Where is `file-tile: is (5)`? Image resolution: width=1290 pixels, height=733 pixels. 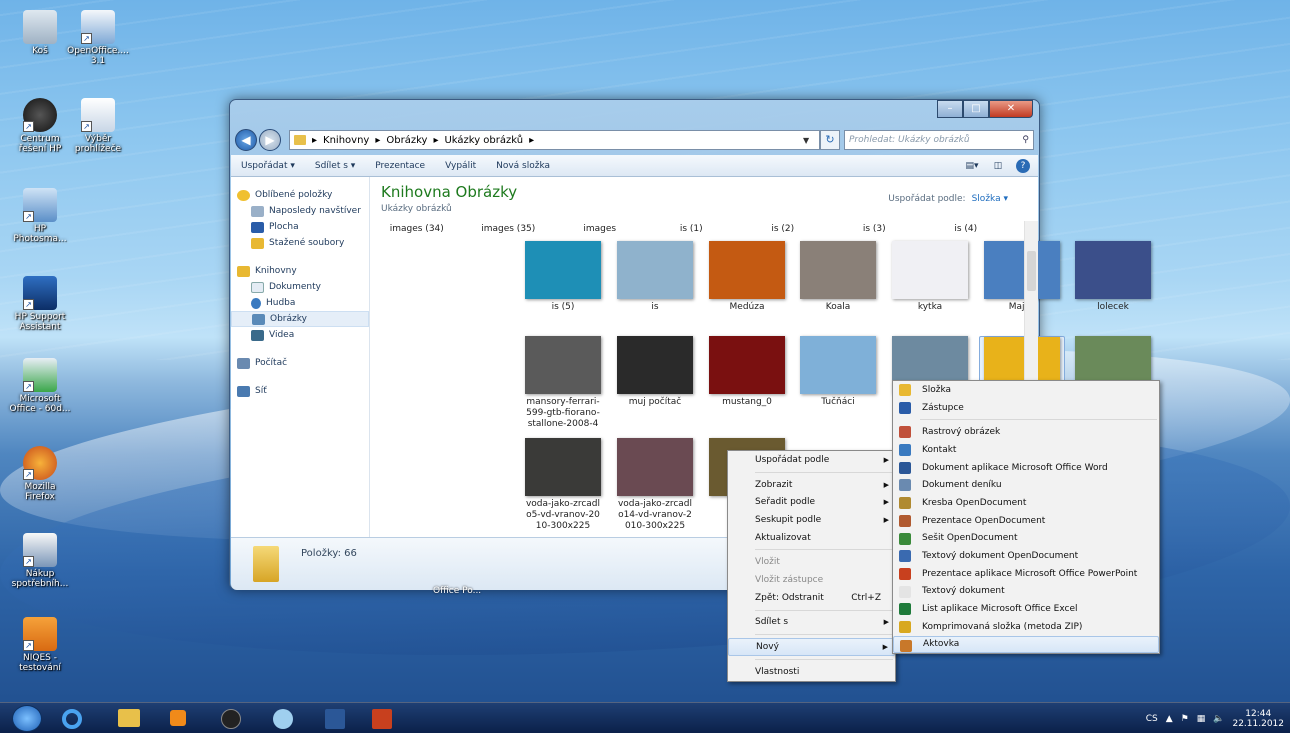
file-tile: is (5) is located at coordinates (563, 277).